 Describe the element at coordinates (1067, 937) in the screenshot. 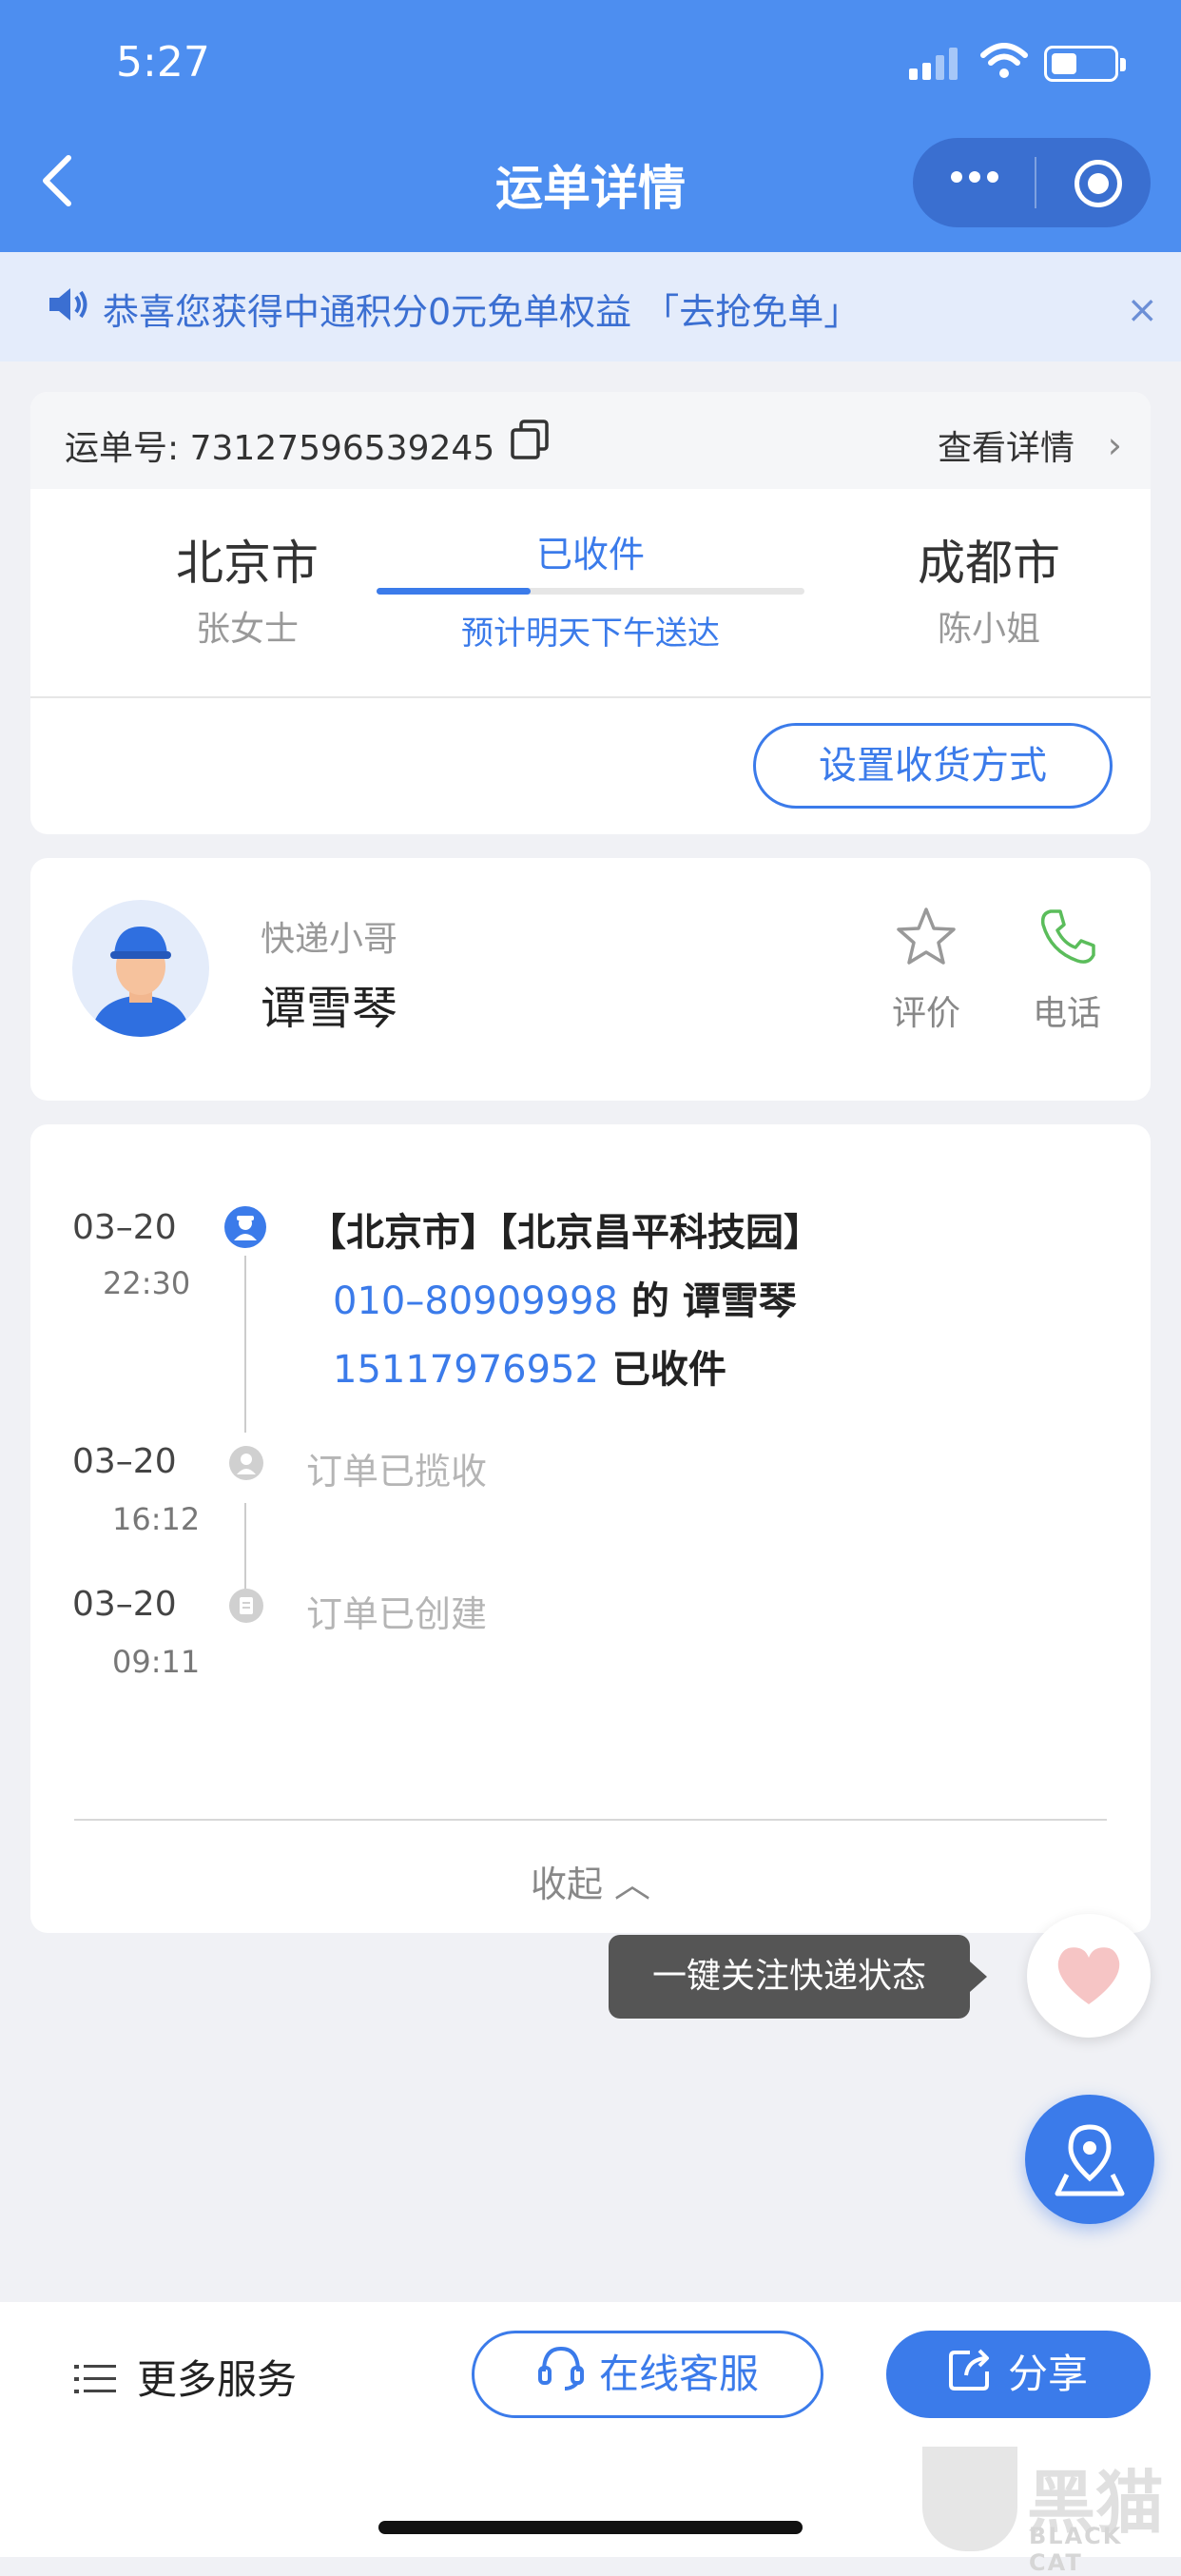

I see `phone-icon` at that location.